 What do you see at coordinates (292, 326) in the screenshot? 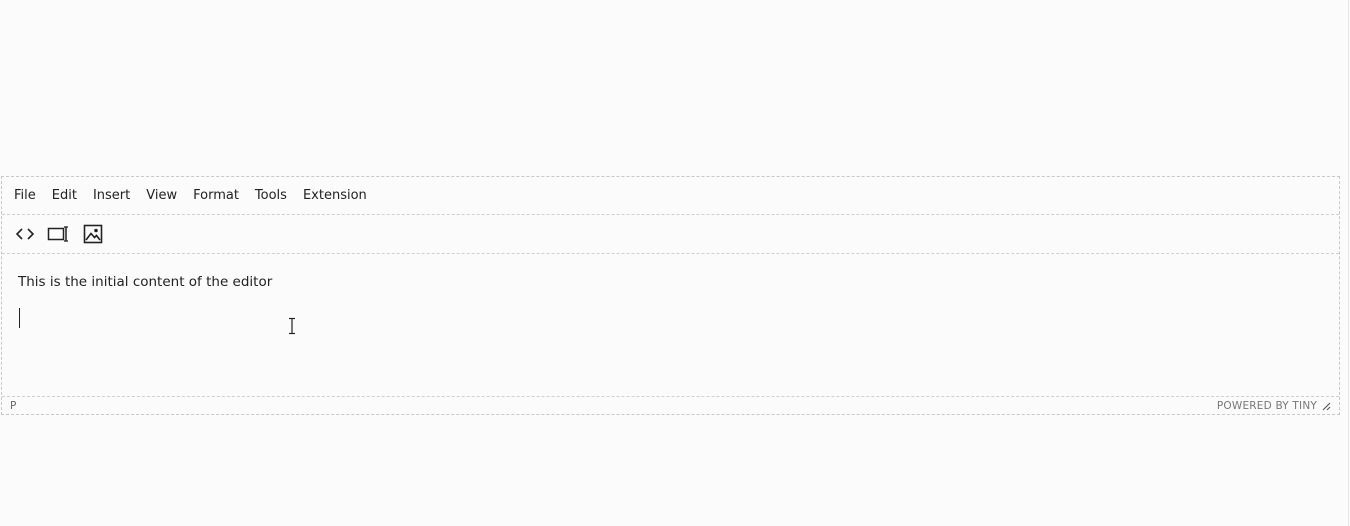
I see `ibeam-cursor-icon` at bounding box center [292, 326].